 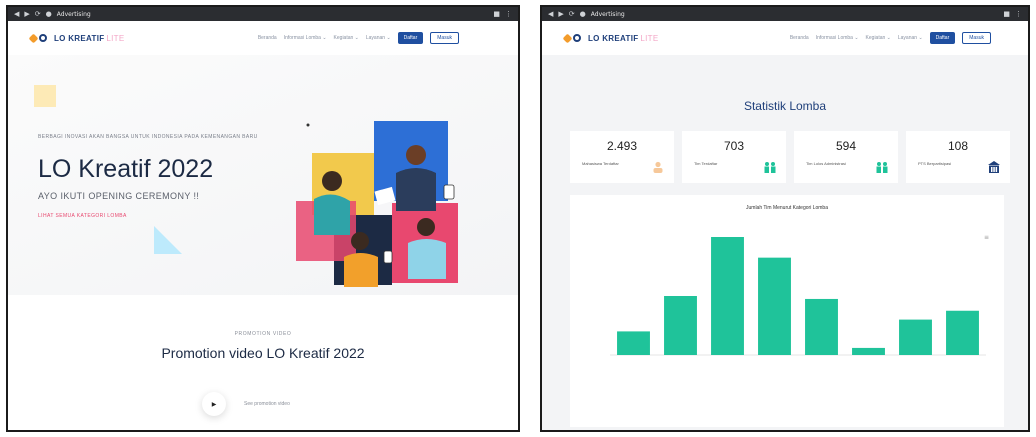 I want to click on stat-card-mahasiswa: 2.493 Mahasiswa Terdaftar, so click(x=622, y=157).